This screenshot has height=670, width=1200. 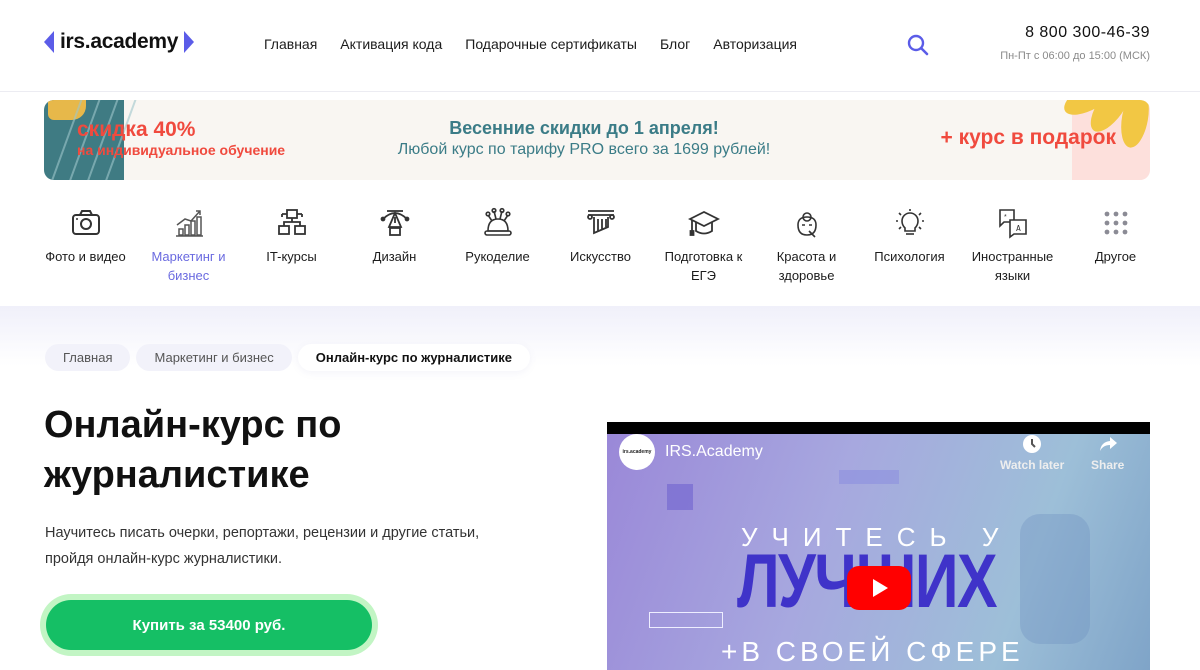 What do you see at coordinates (1075, 56) in the screenshot?
I see `working-hours: Пн-Пт с 06:00 до 15:00 (МСК)` at bounding box center [1075, 56].